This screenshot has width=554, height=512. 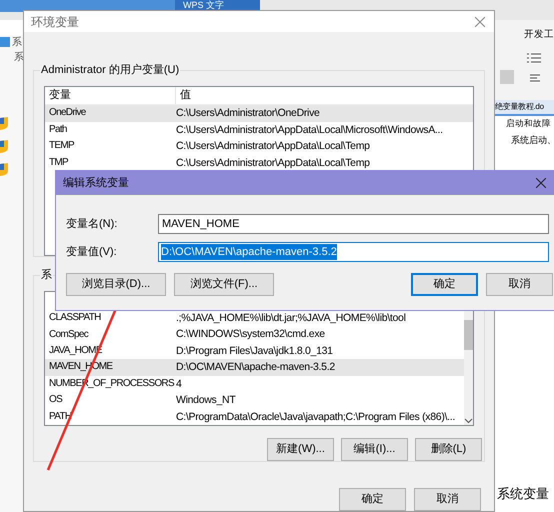 I want to click on list-row: OS Windows_NT, so click(x=254, y=400).